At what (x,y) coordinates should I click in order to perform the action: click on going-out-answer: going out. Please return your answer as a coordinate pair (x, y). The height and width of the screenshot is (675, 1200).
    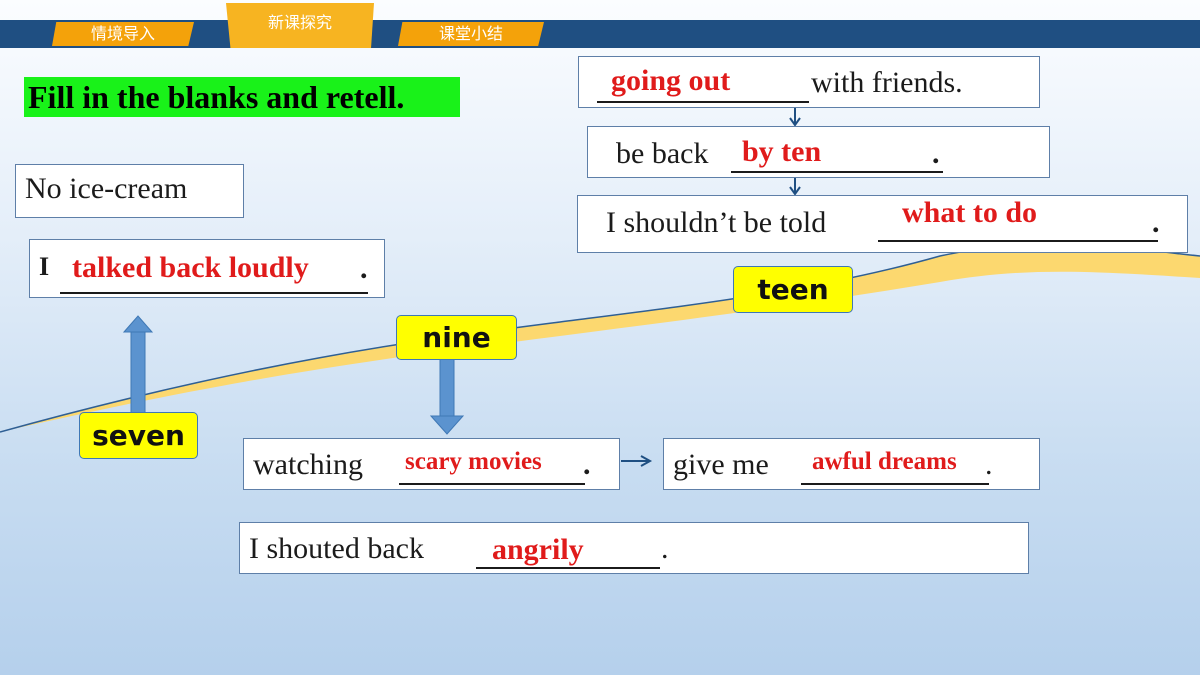
    Looking at the image, I should click on (671, 80).